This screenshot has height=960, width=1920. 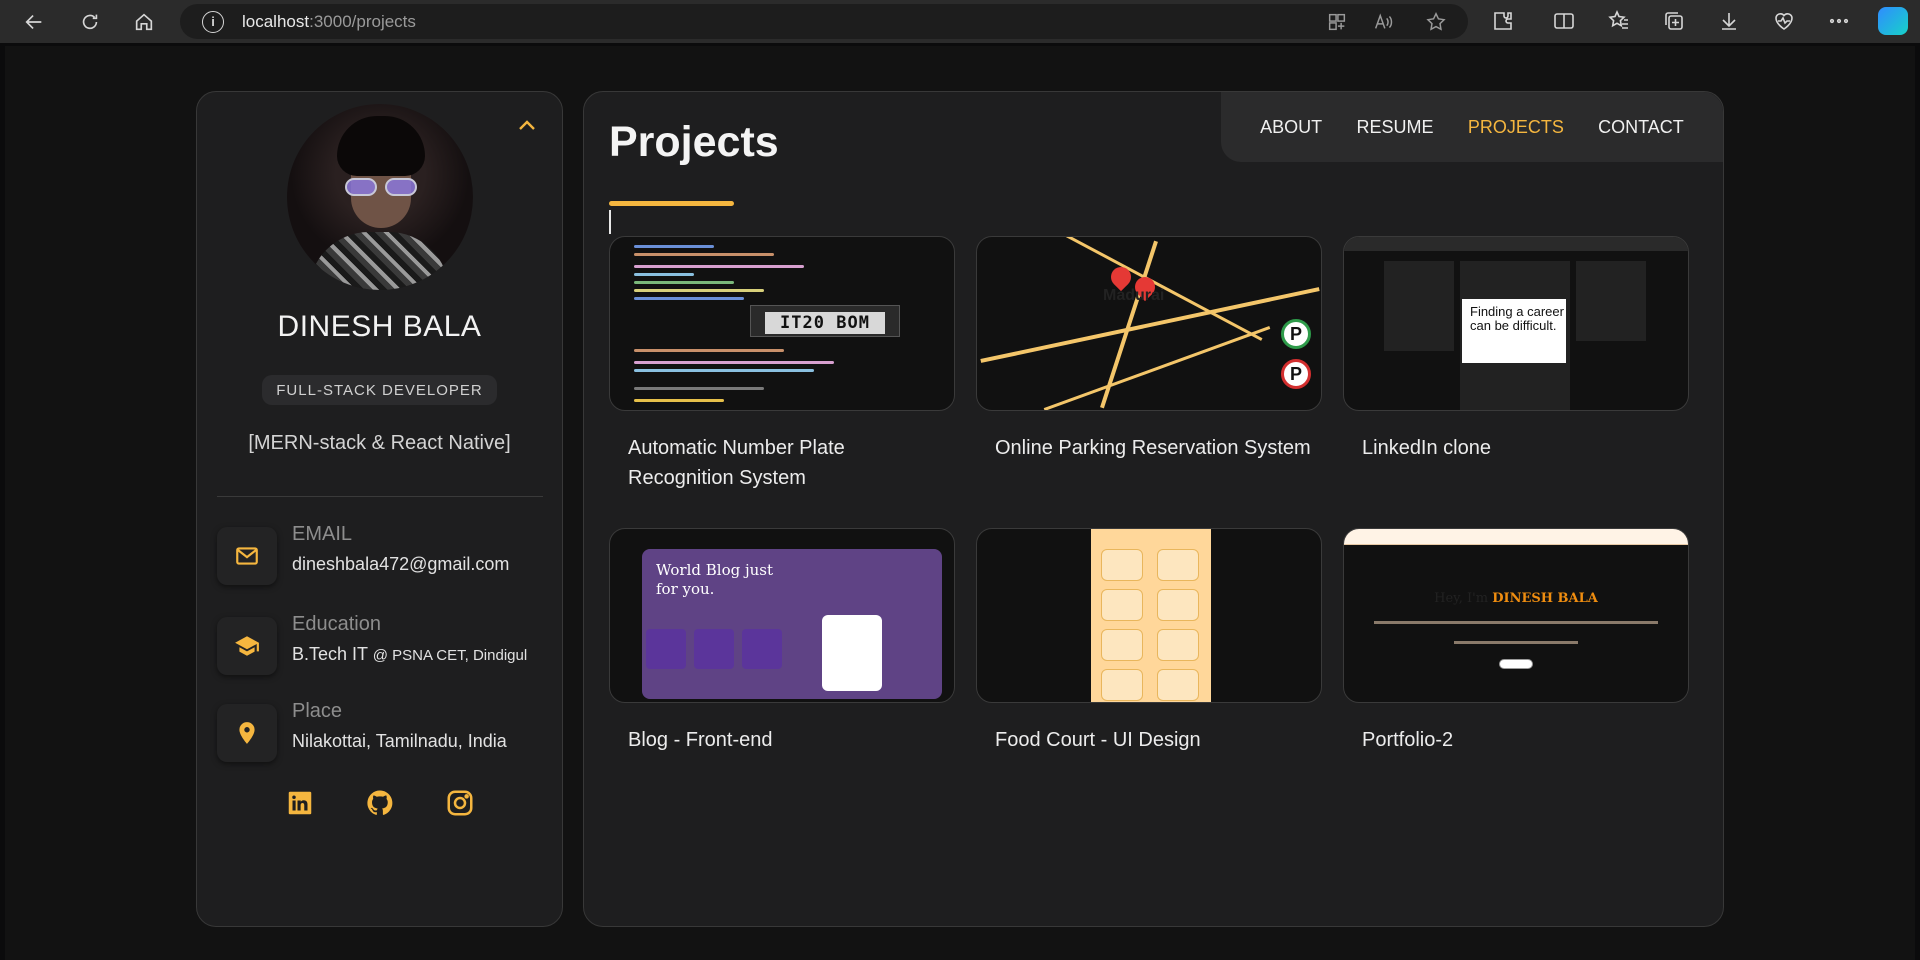 I want to click on contact-label: Place, so click(x=317, y=711).